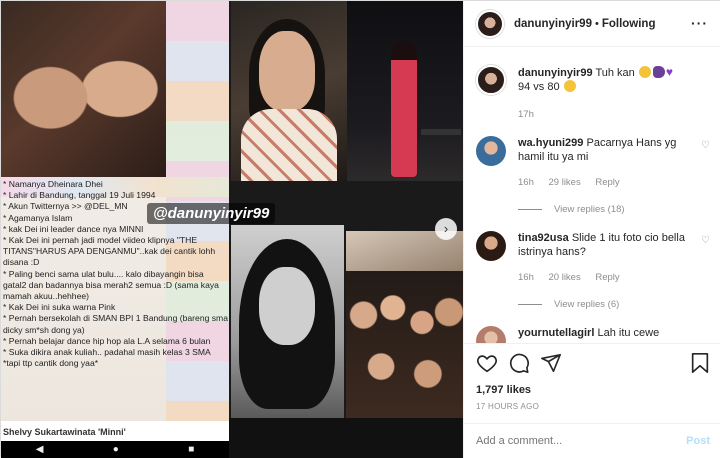 Image resolution: width=720 pixels, height=458 pixels. What do you see at coordinates (565, 277) in the screenshot?
I see `comment-likes: 20 likes` at bounding box center [565, 277].